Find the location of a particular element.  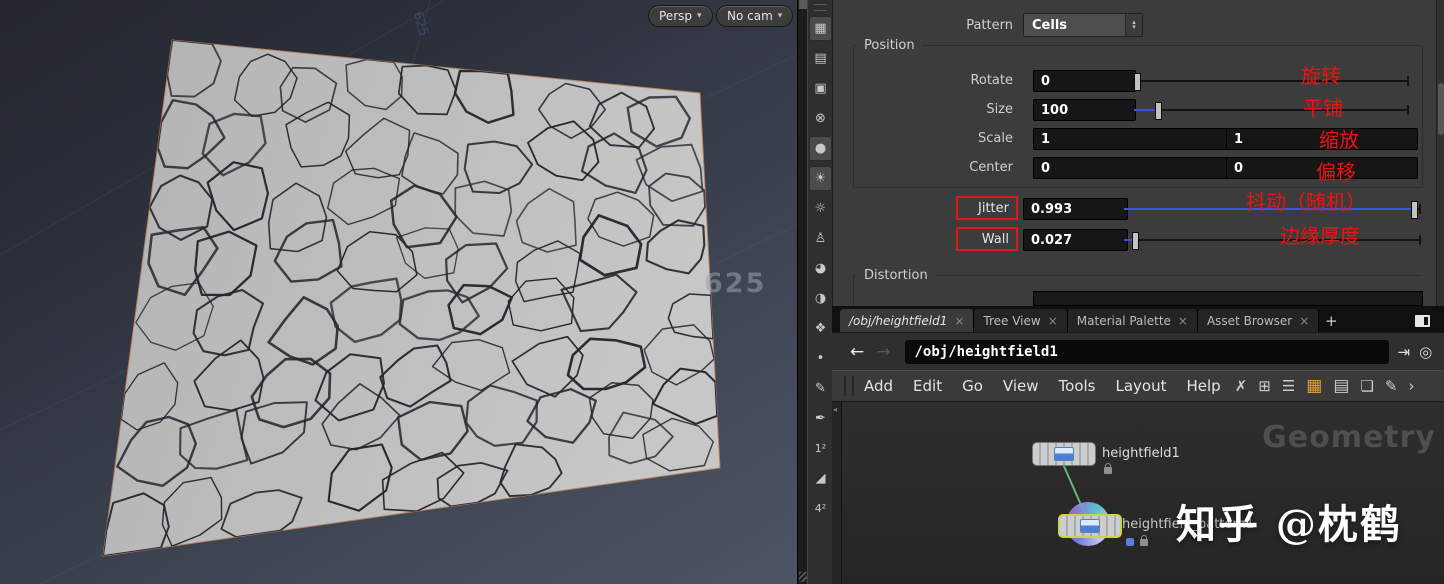

node-heightfield-pattern1 is located at coordinates (1090, 526).